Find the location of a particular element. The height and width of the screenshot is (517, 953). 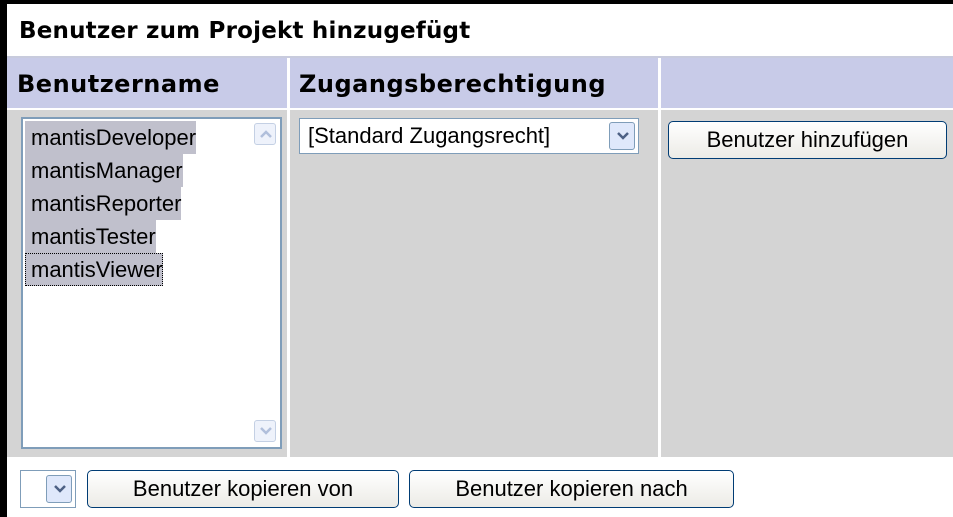

access-level-dropdown-button is located at coordinates (622, 136).